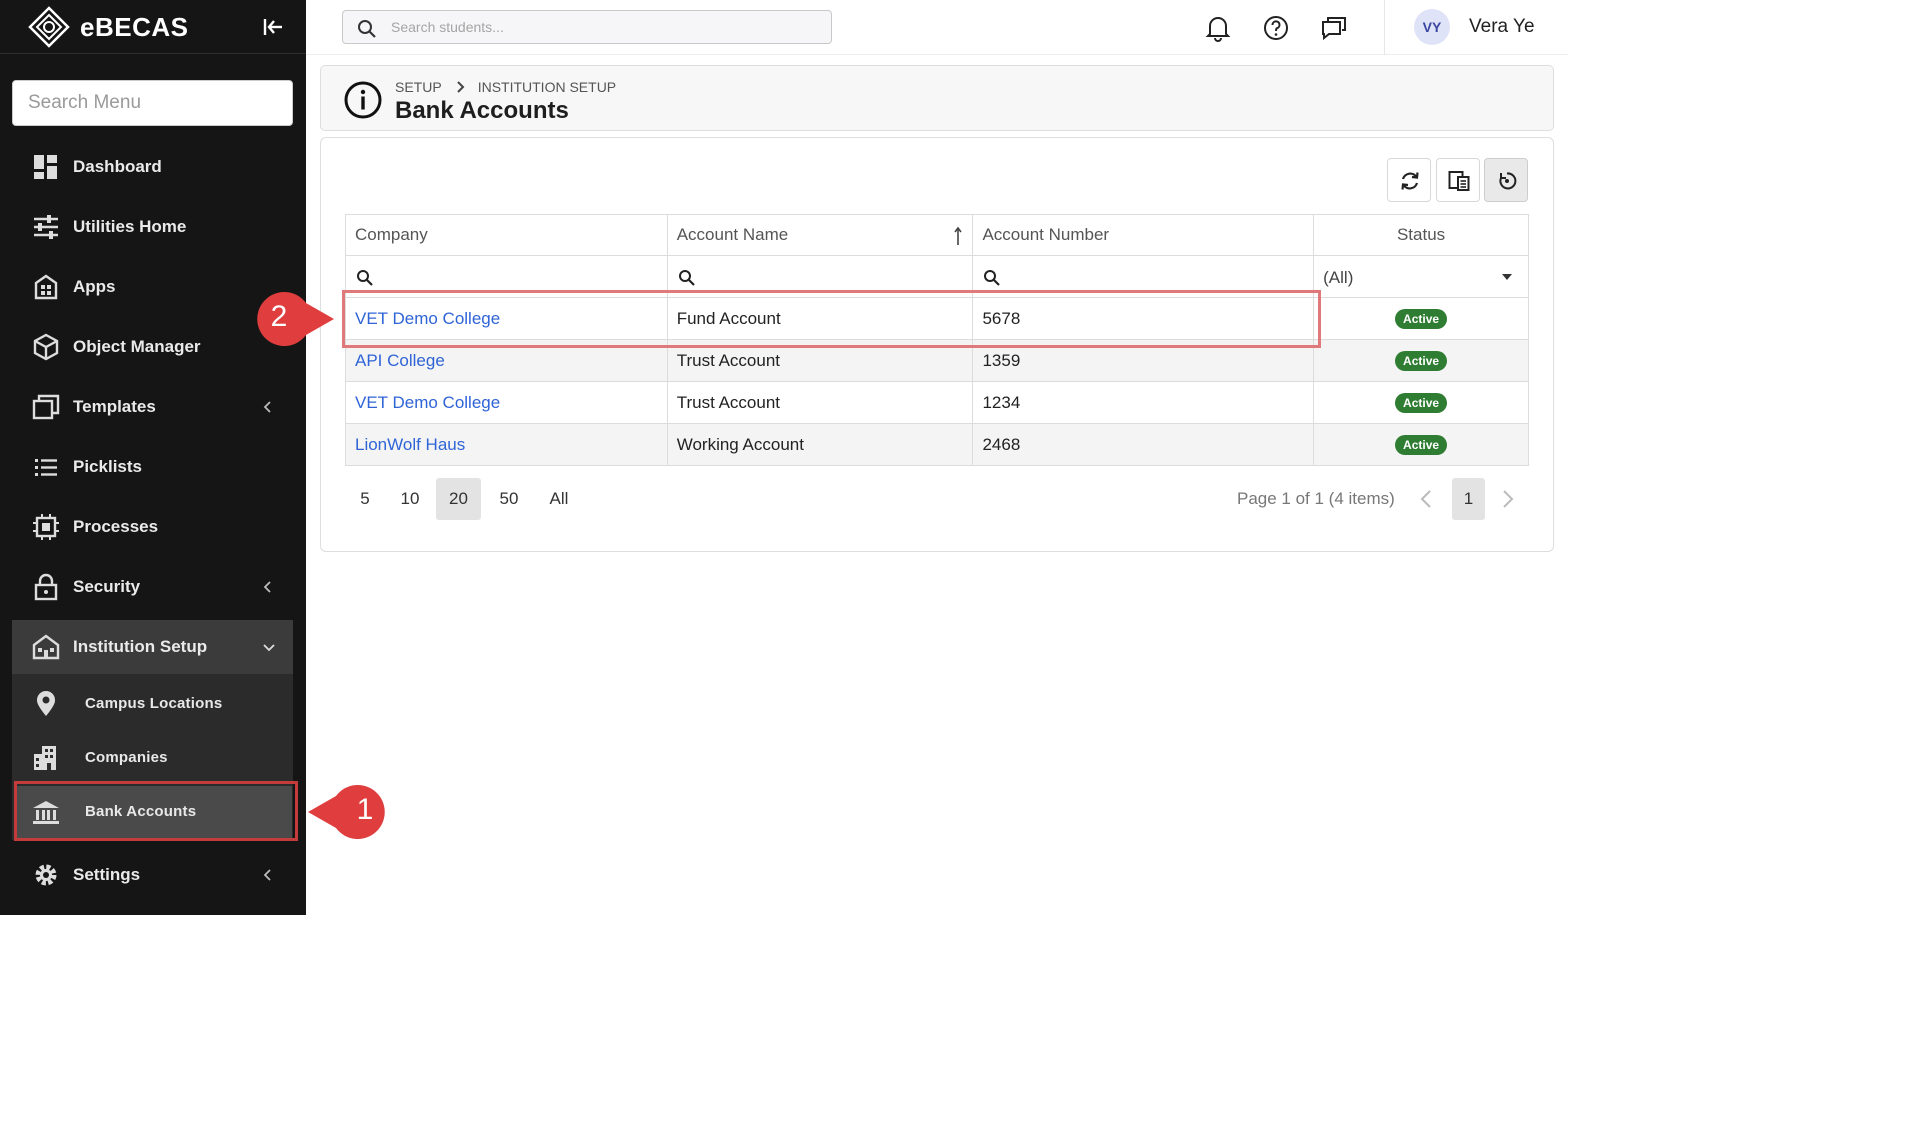  I want to click on info-icon, so click(363, 100).